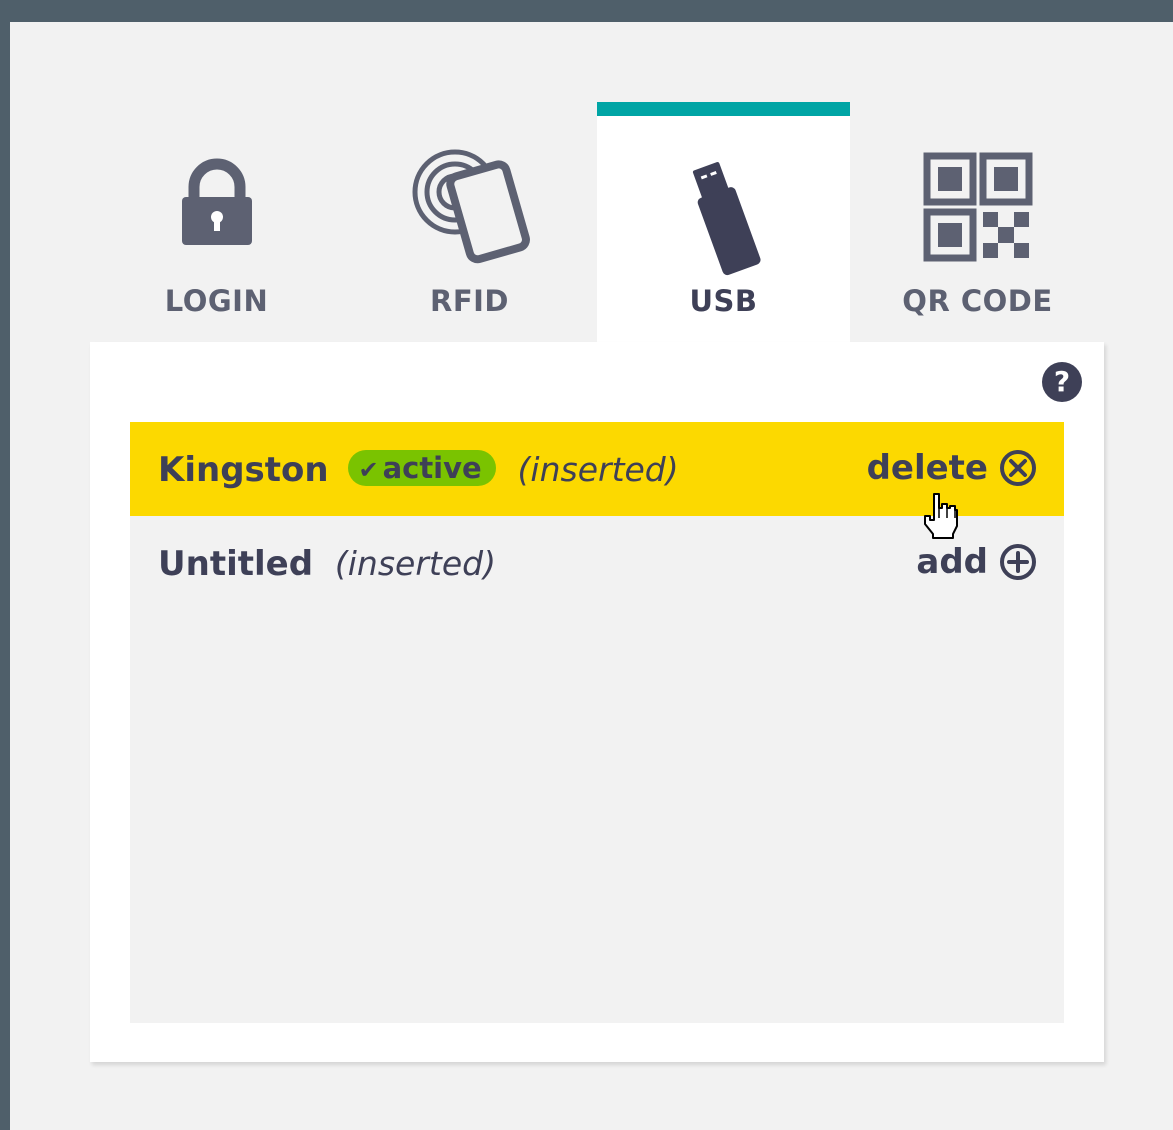  I want to click on tab-usb: USB, so click(723, 222).